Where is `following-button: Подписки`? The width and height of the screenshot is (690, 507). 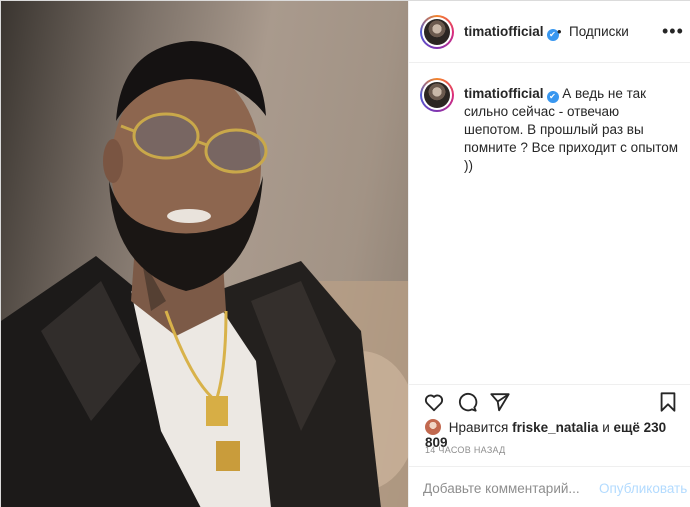
following-button: Подписки is located at coordinates (599, 31).